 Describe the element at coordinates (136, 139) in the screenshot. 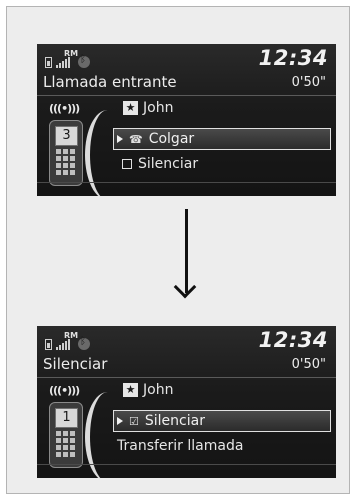

I see `handset-icon: ☎` at that location.